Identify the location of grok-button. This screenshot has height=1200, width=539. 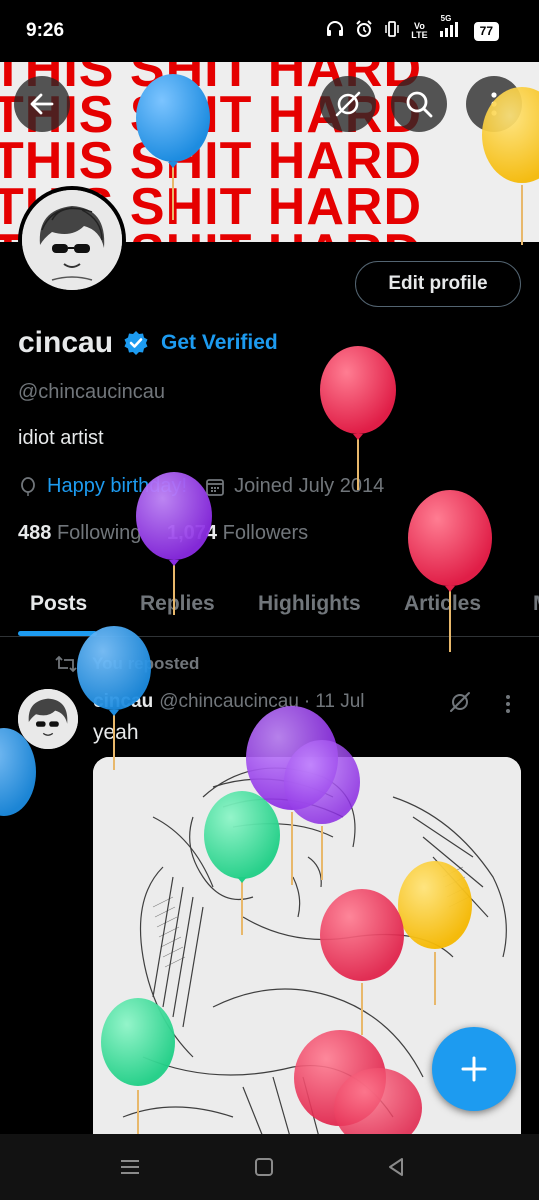
(348, 104).